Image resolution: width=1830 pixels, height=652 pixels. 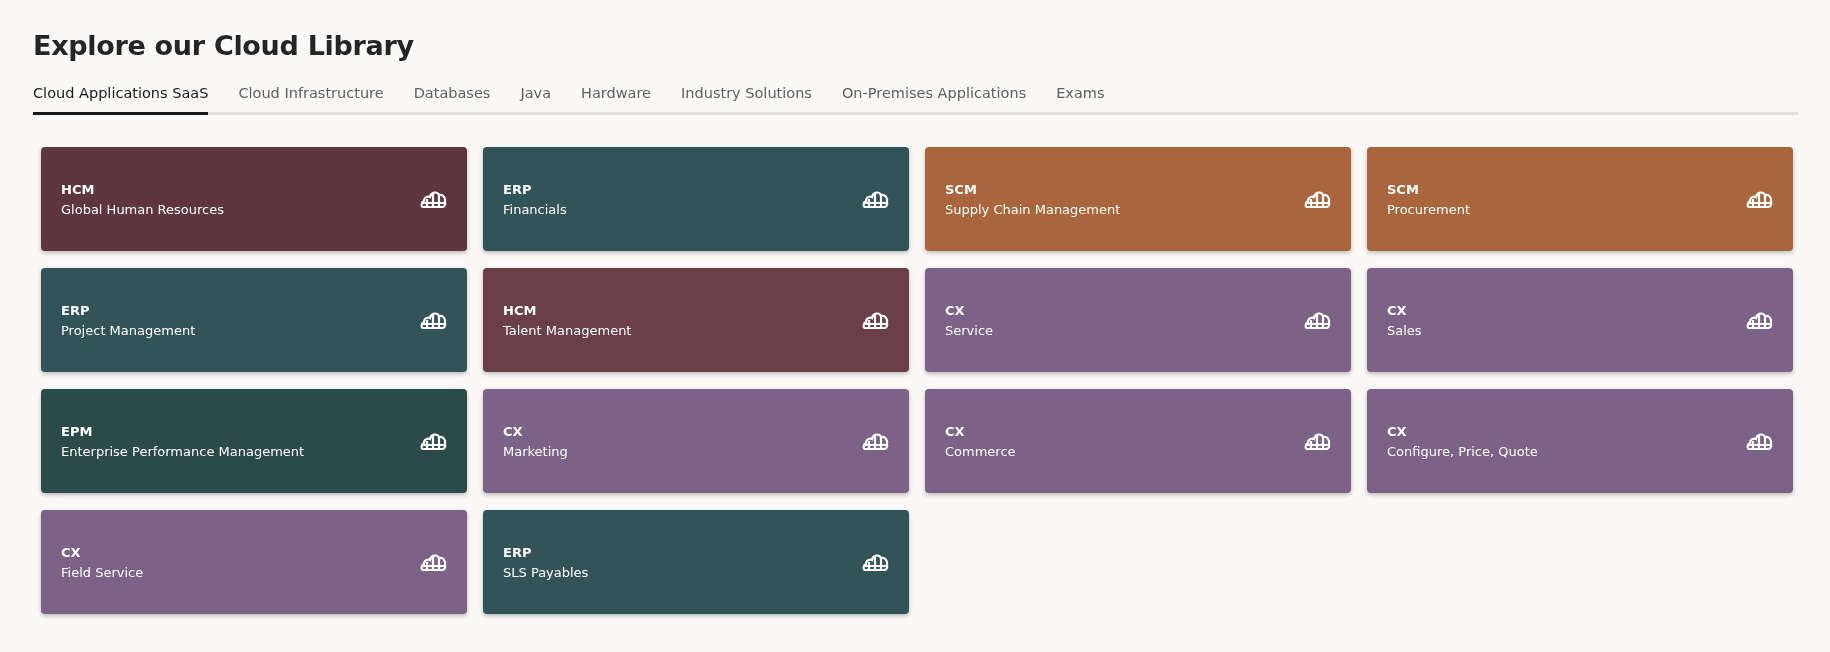 I want to click on product-card: CX Configure, Price, Quote, so click(x=1580, y=441).